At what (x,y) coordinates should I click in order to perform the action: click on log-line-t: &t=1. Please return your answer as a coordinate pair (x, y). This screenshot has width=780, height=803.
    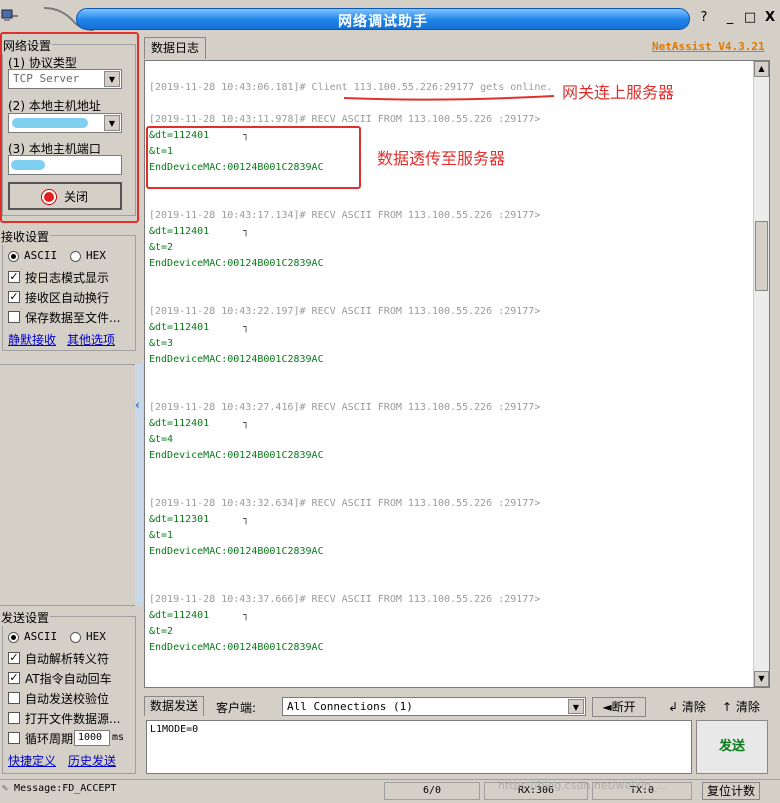
    Looking at the image, I should click on (161, 535).